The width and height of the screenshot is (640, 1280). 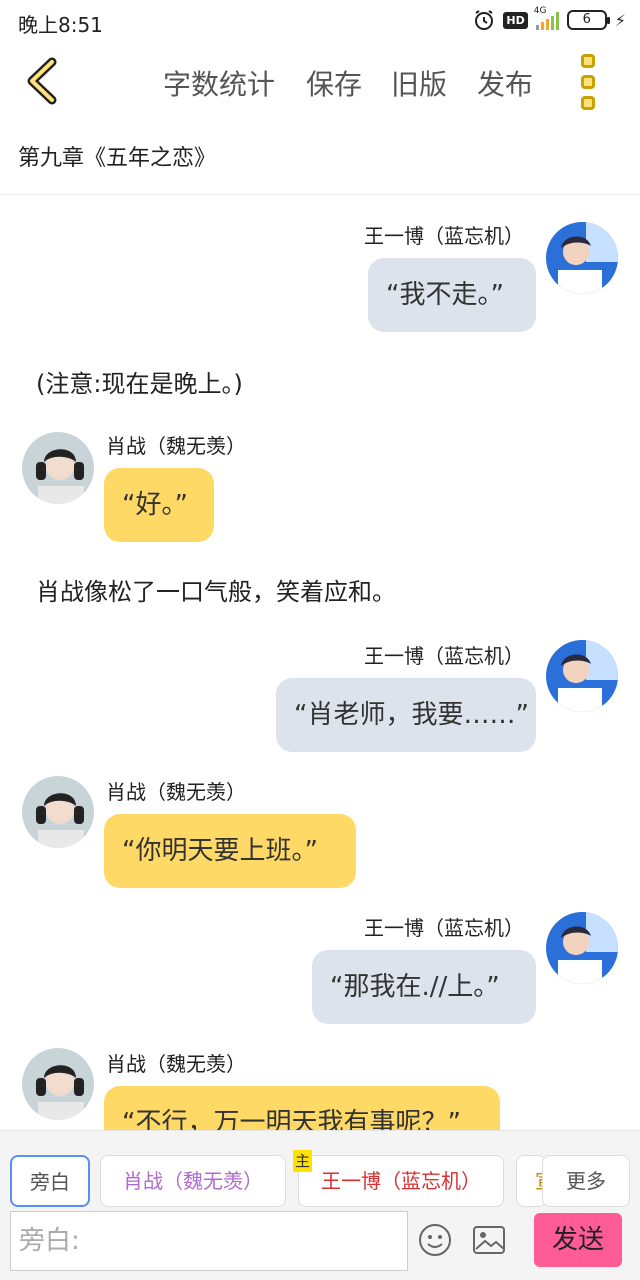 What do you see at coordinates (484, 20) in the screenshot?
I see `alarm-icon` at bounding box center [484, 20].